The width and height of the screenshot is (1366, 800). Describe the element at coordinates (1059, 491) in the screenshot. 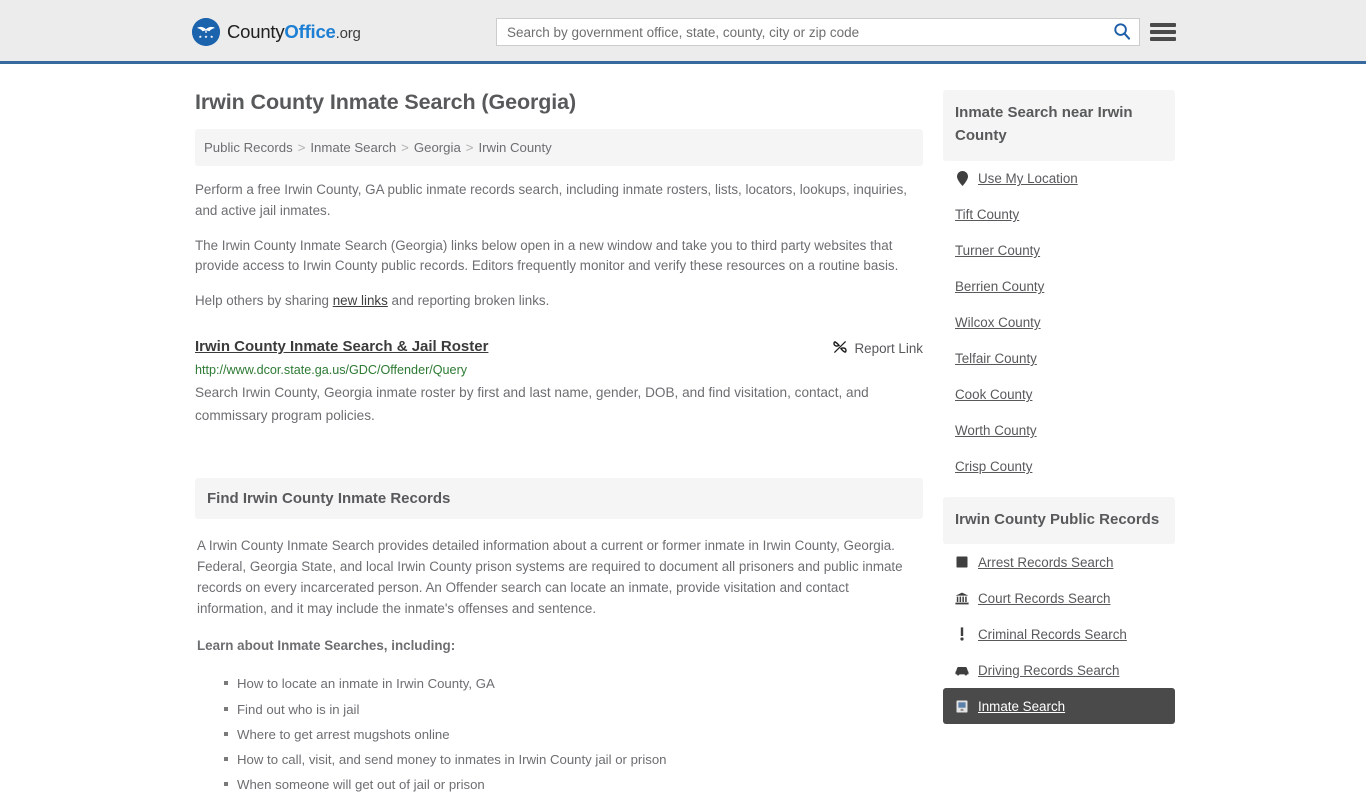

I see `panel-spacer` at that location.